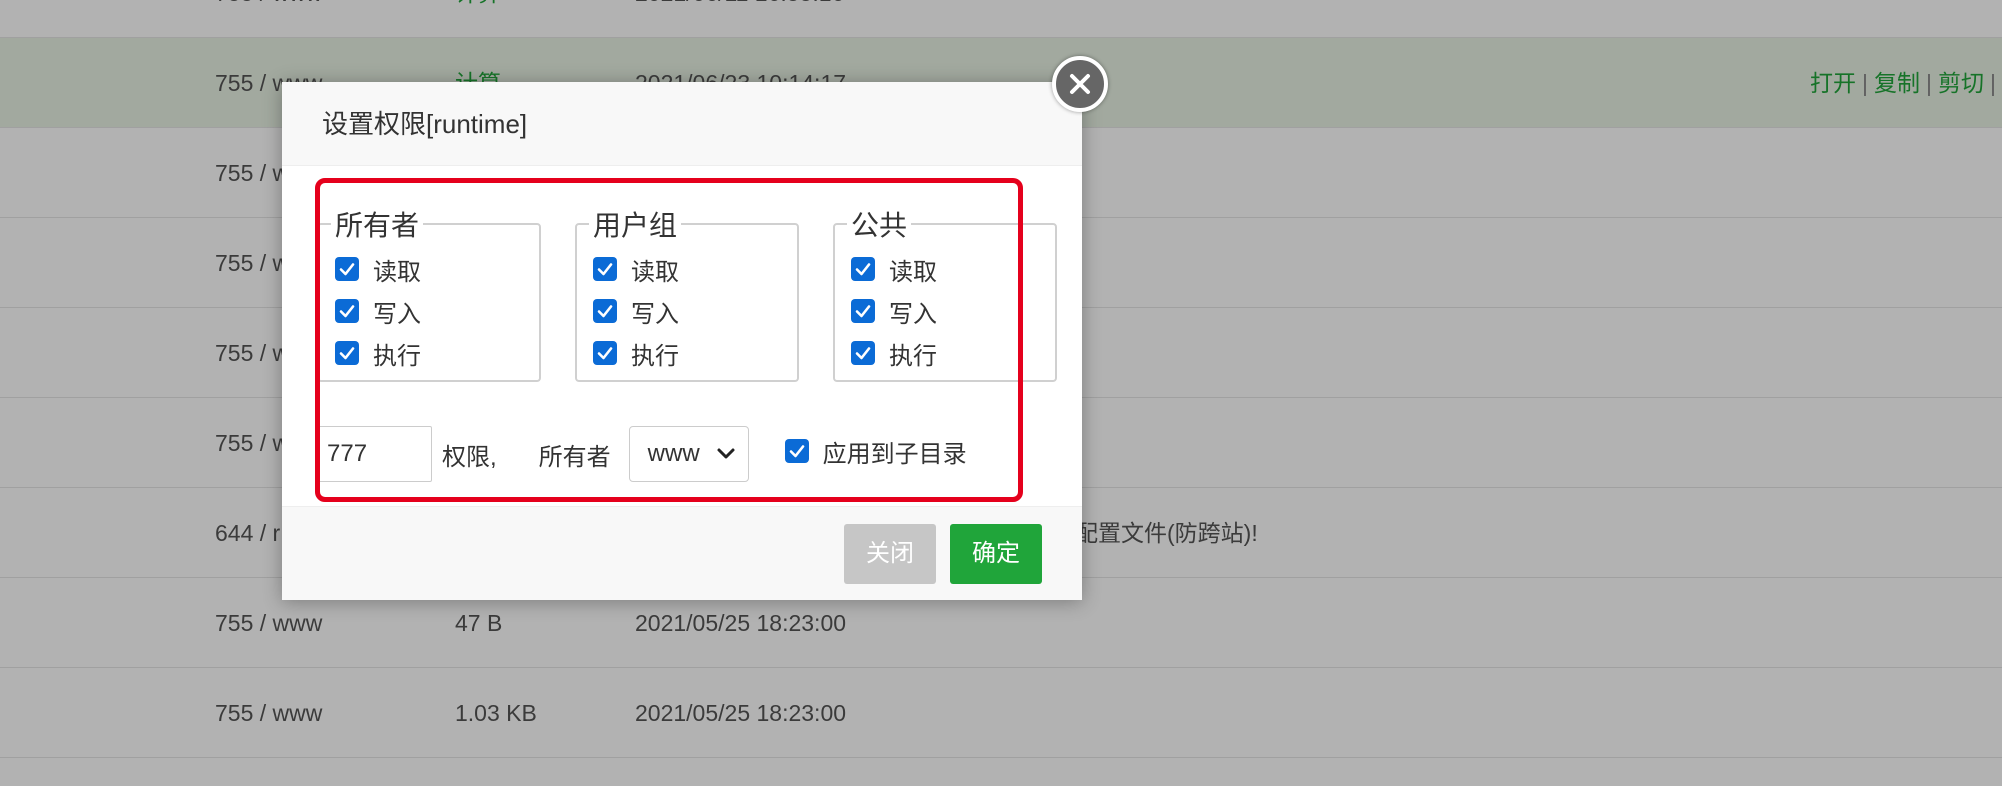 The width and height of the screenshot is (2002, 786). I want to click on owner-select: www, so click(688, 454).